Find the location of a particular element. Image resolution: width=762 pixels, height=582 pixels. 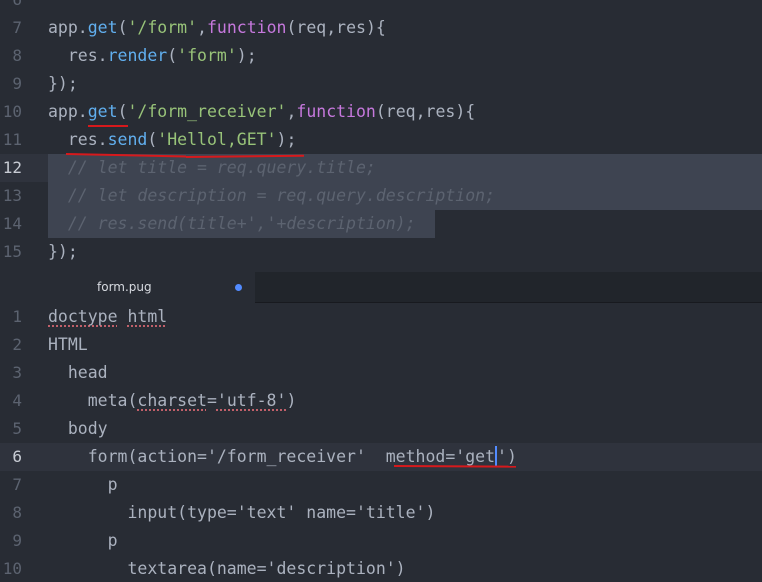

code-line: 9}); is located at coordinates (381, 84).